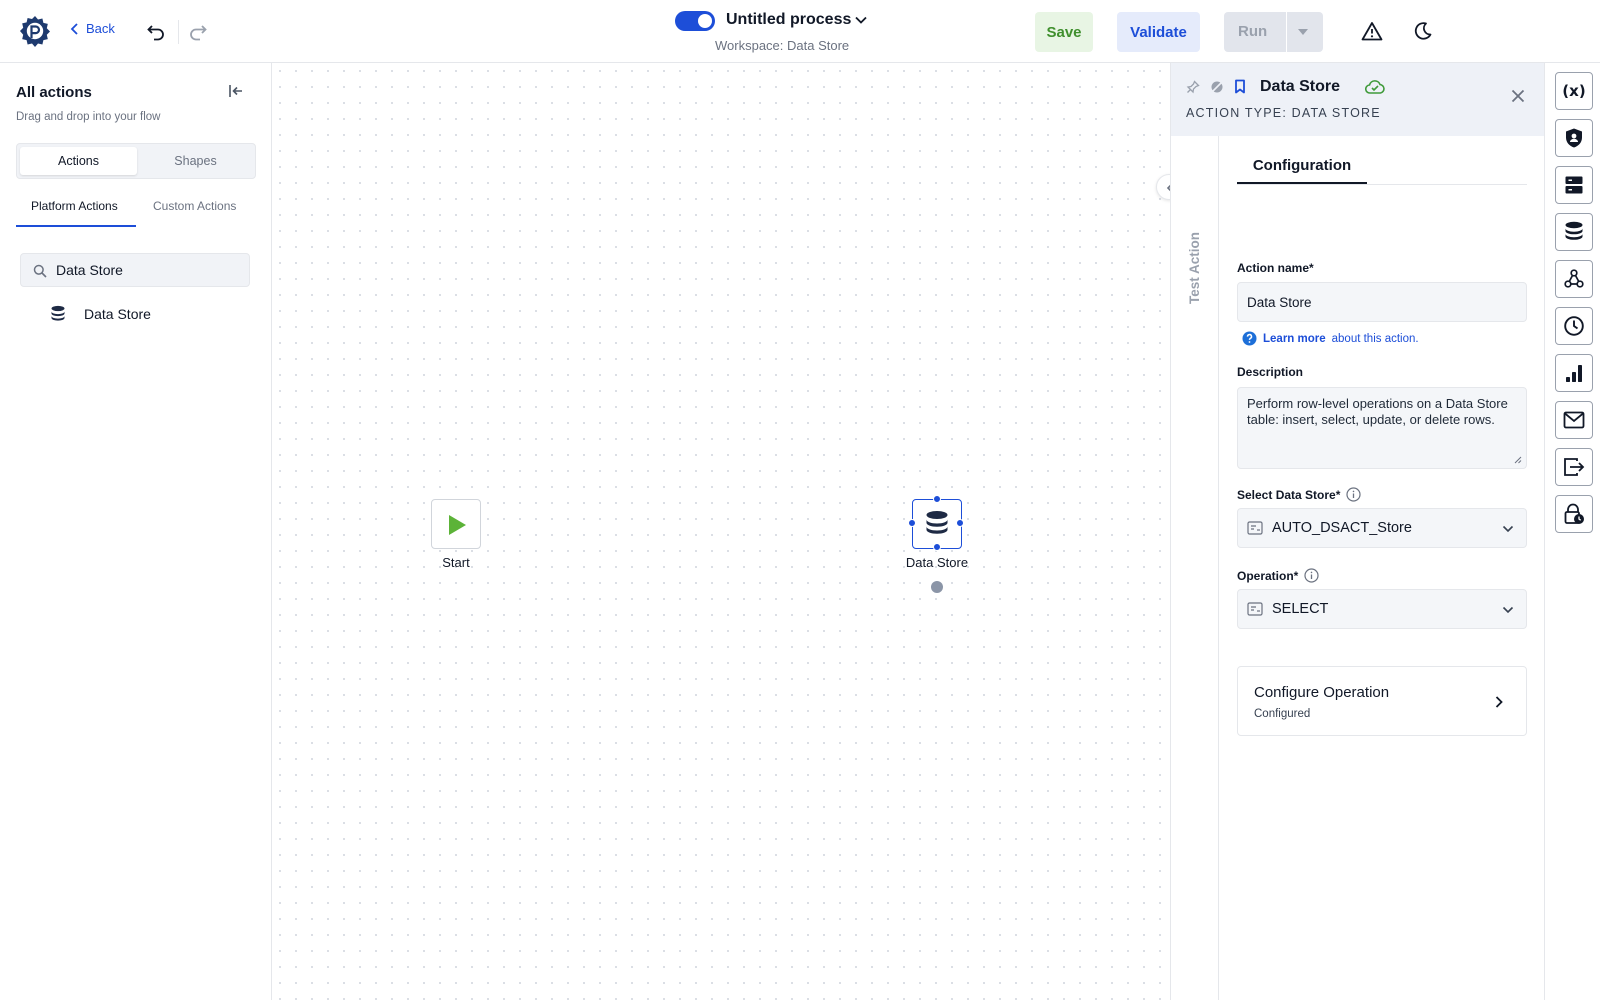 The image size is (1600, 1000). What do you see at coordinates (54, 92) in the screenshot?
I see `panel-title: All actions` at bounding box center [54, 92].